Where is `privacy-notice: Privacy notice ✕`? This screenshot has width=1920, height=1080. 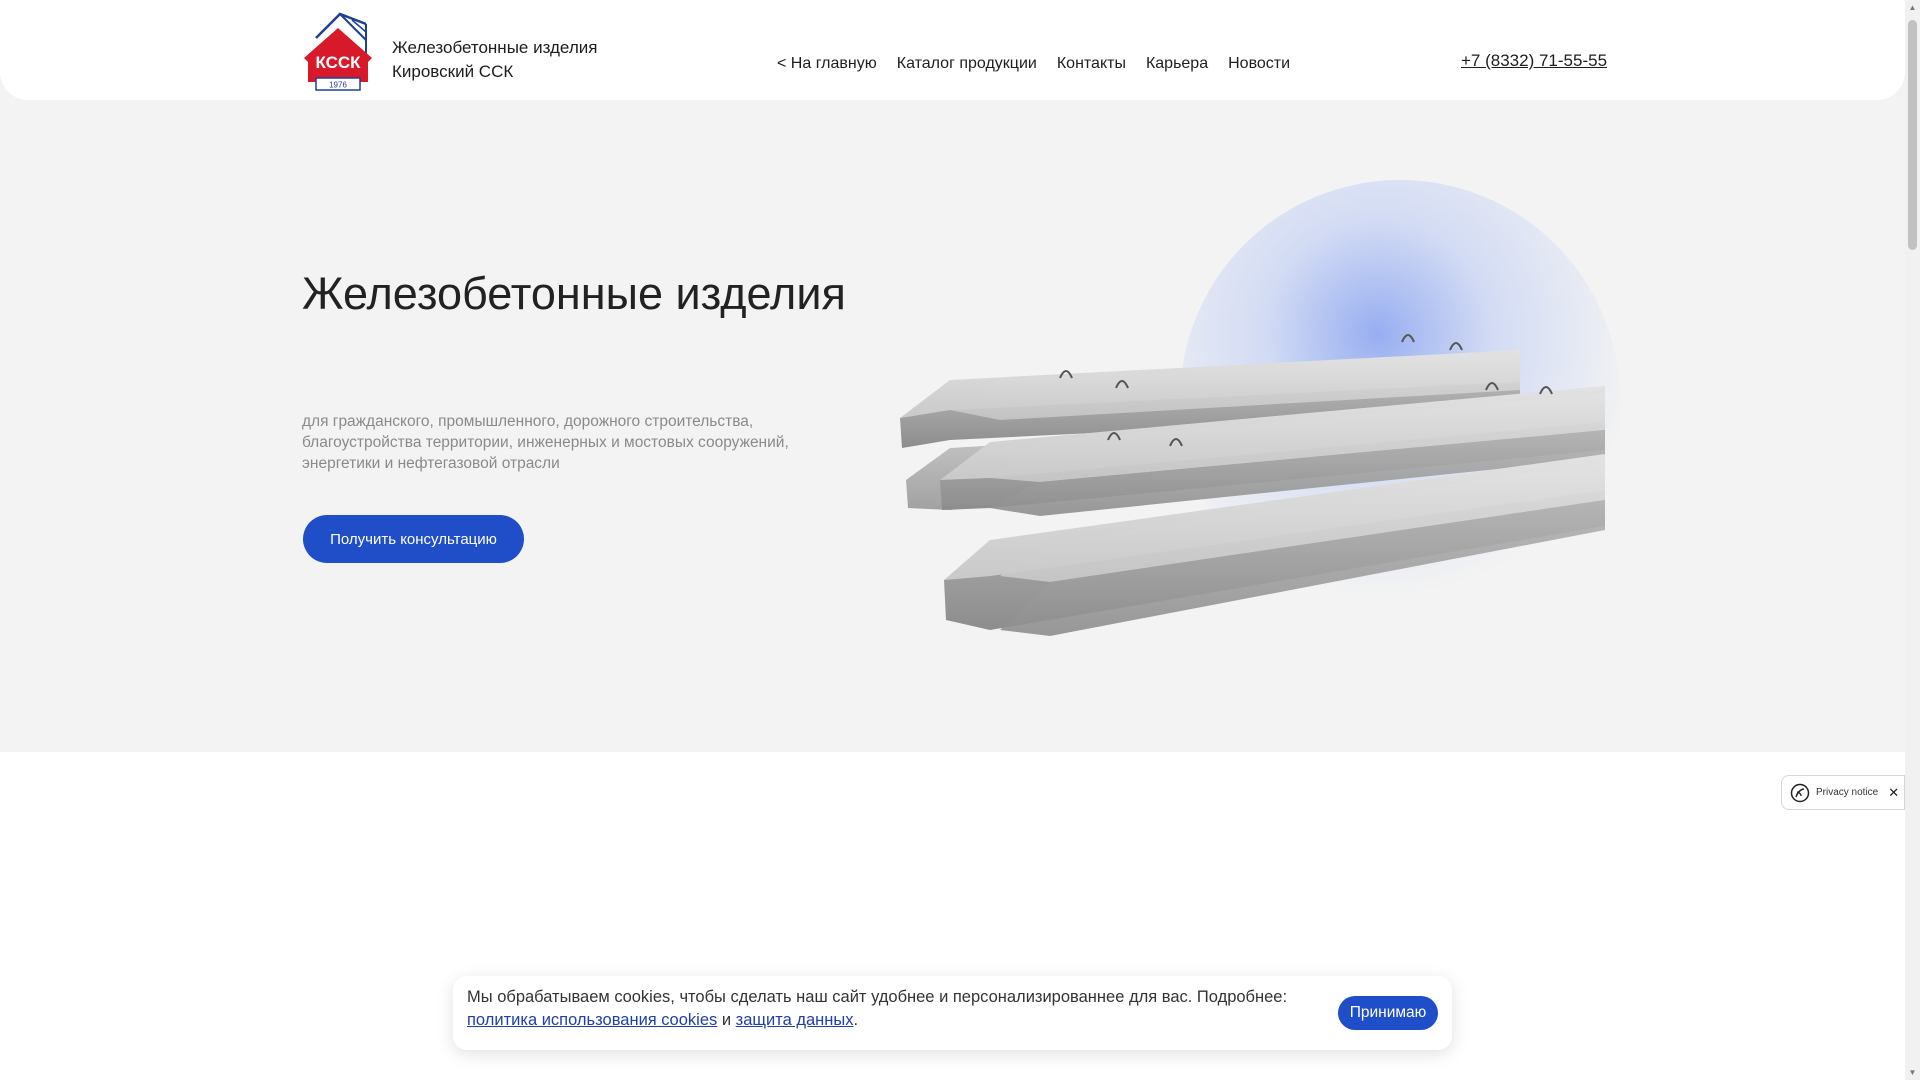 privacy-notice: Privacy notice ✕ is located at coordinates (1843, 792).